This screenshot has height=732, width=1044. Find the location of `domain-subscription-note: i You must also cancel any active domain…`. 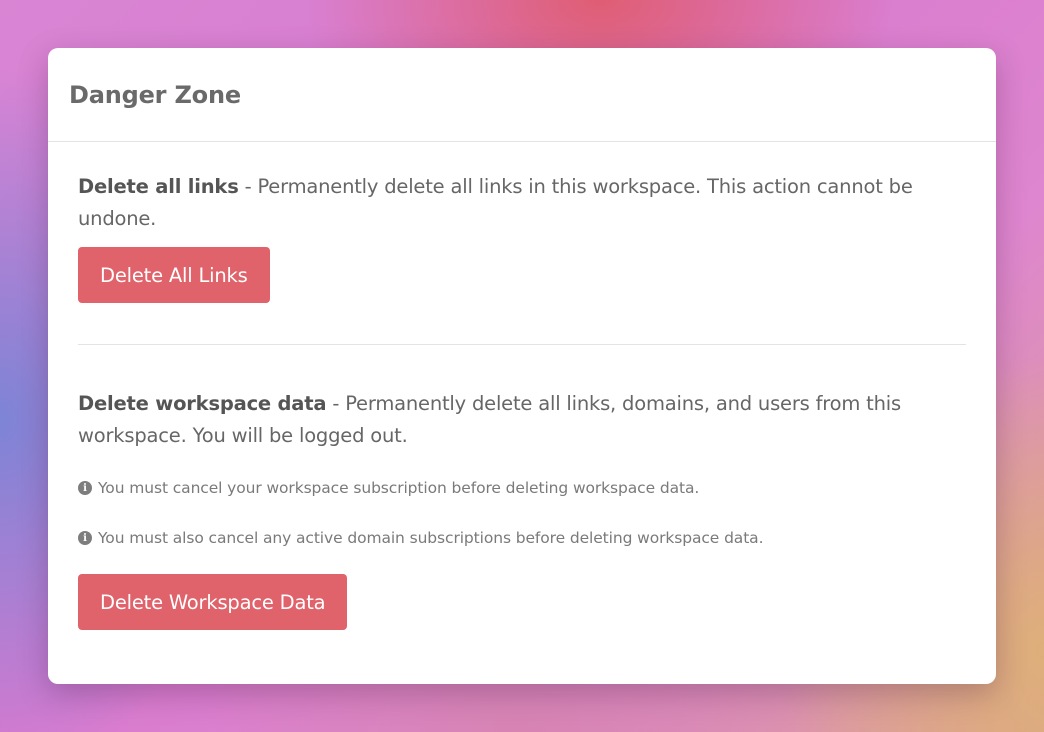

domain-subscription-note: i You must also cancel any active domain… is located at coordinates (522, 538).